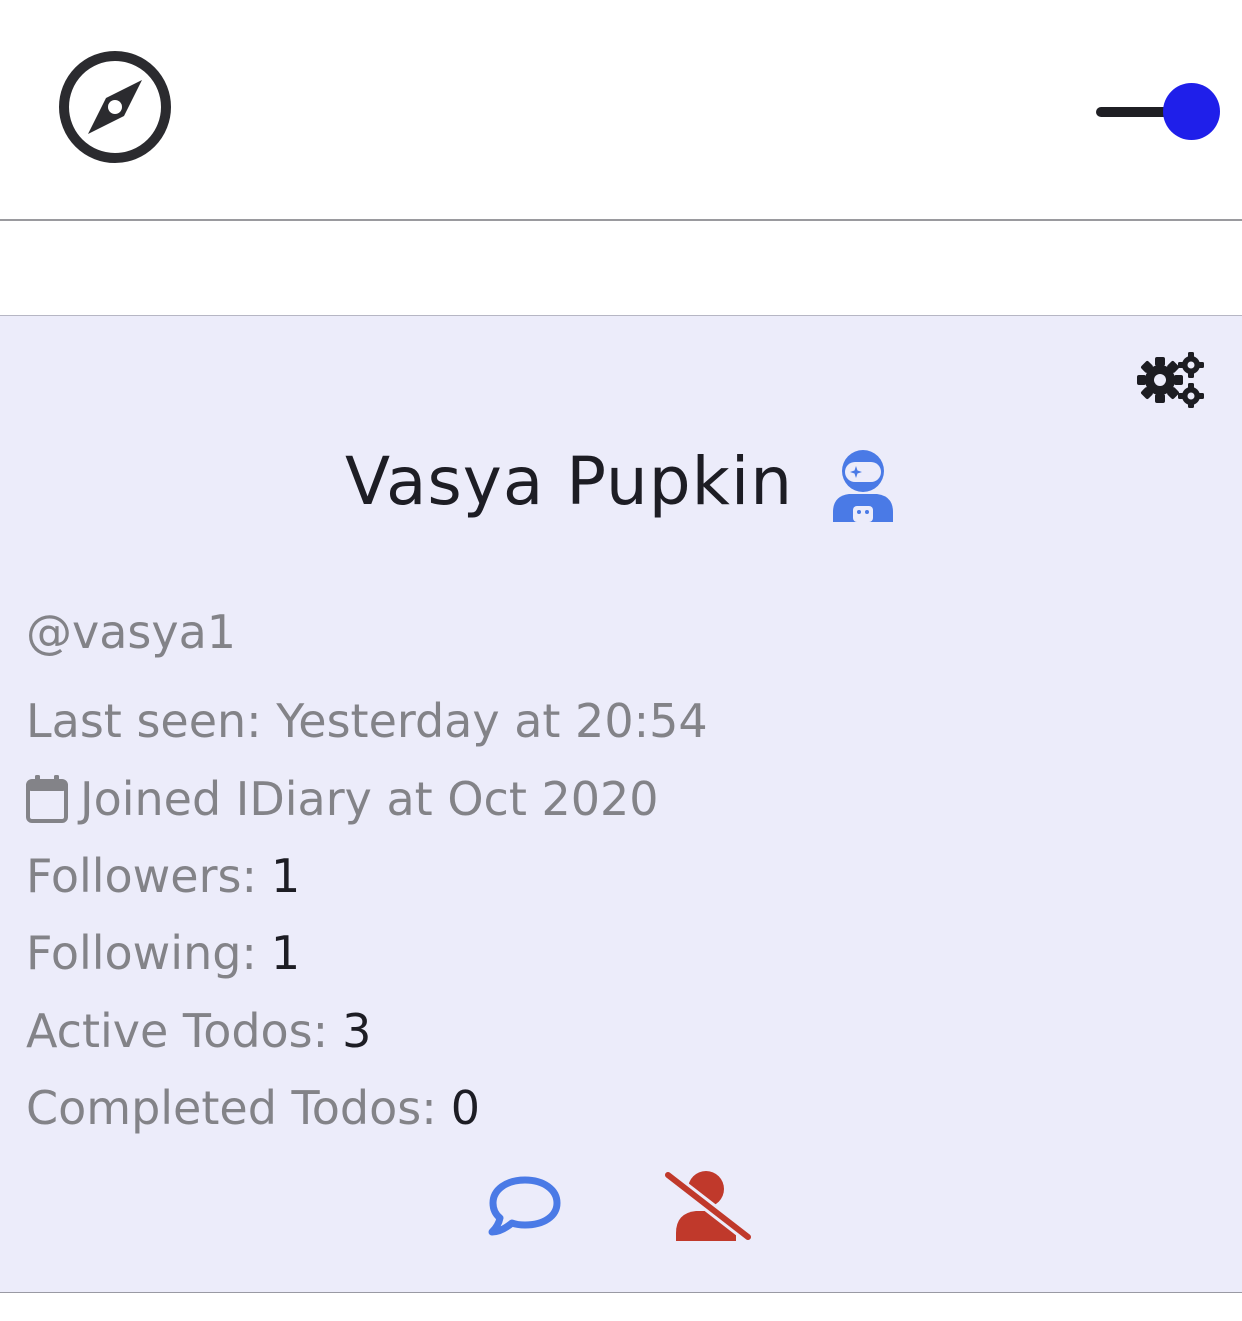 Image resolution: width=1242 pixels, height=1321 pixels. I want to click on compass-icon, so click(115, 107).